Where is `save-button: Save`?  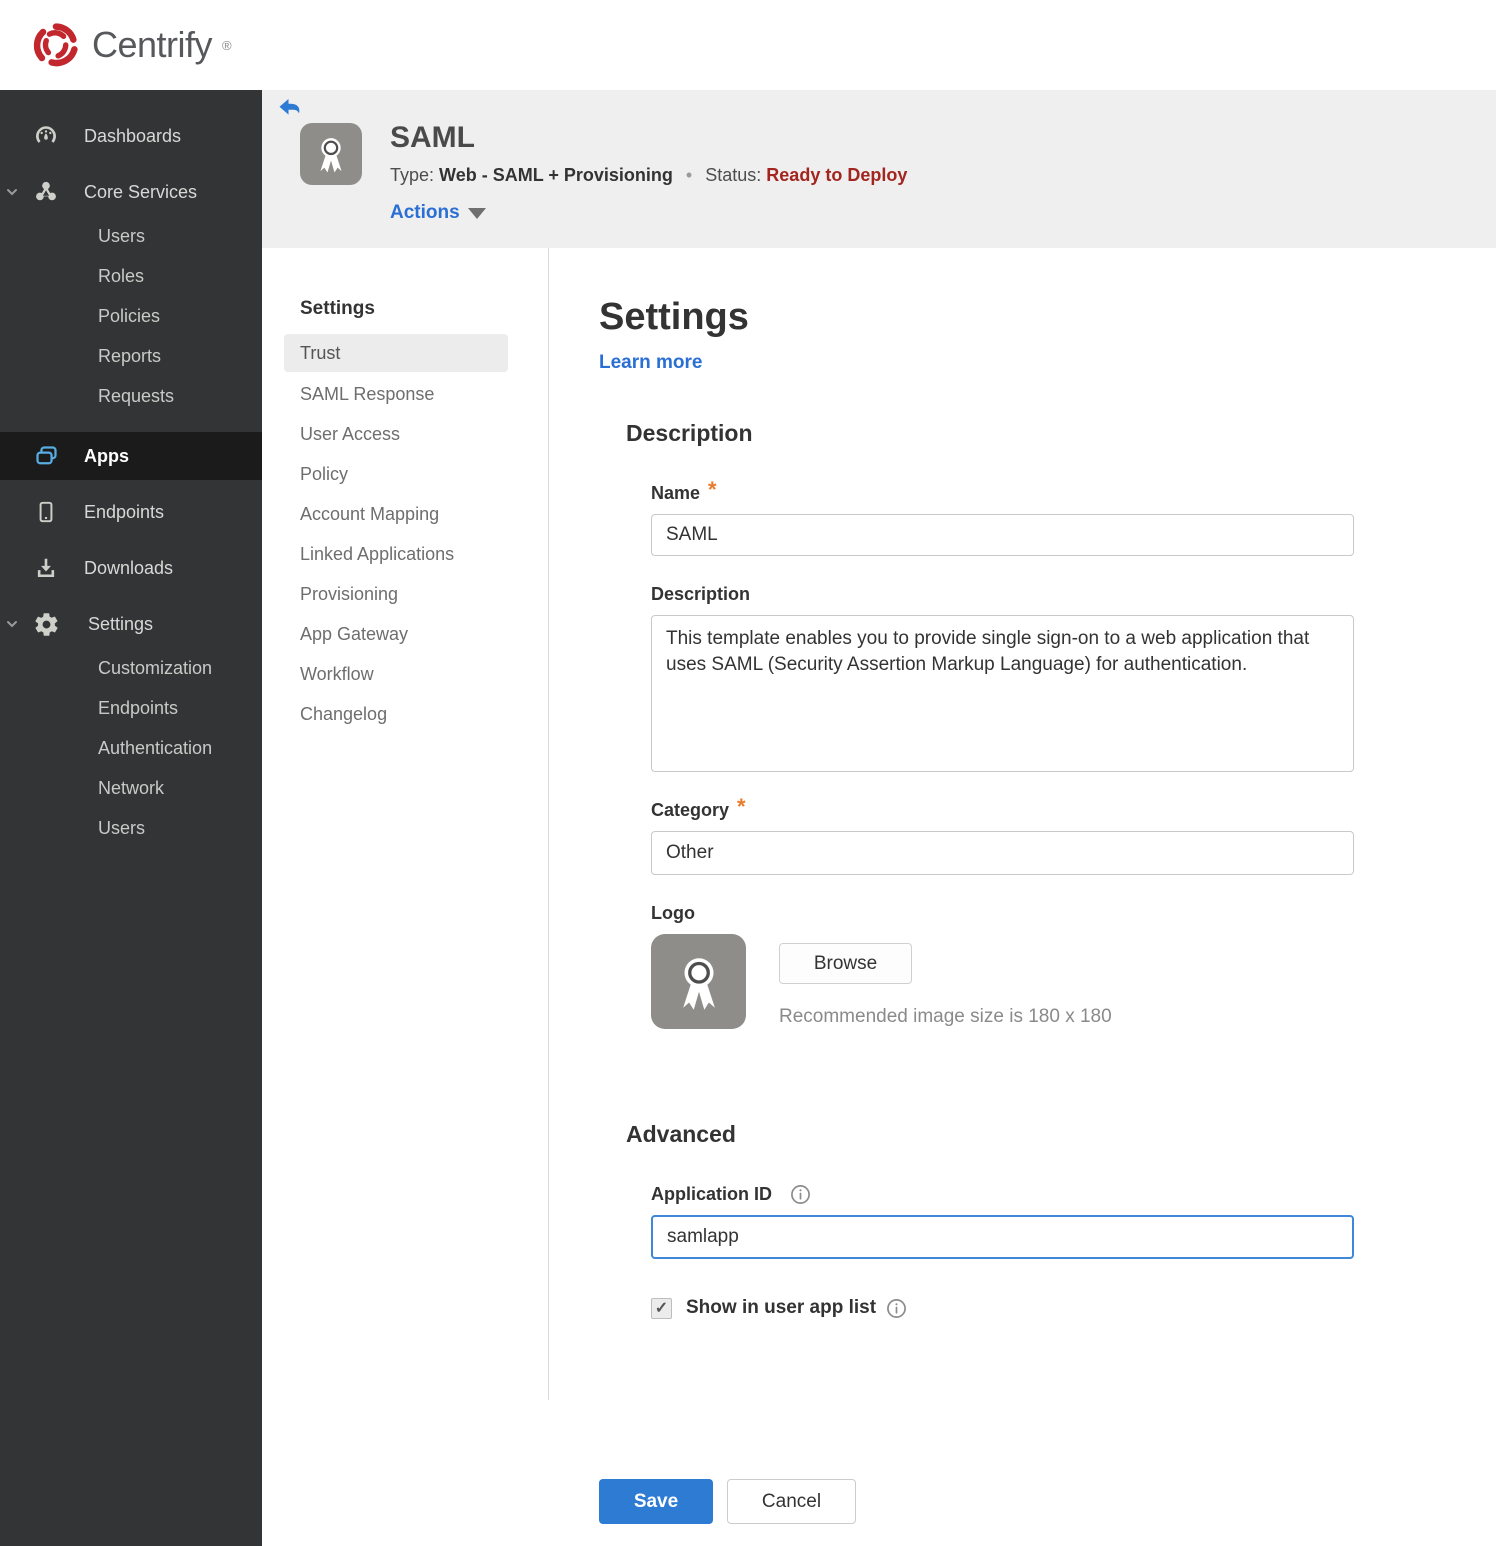
save-button: Save is located at coordinates (656, 1501).